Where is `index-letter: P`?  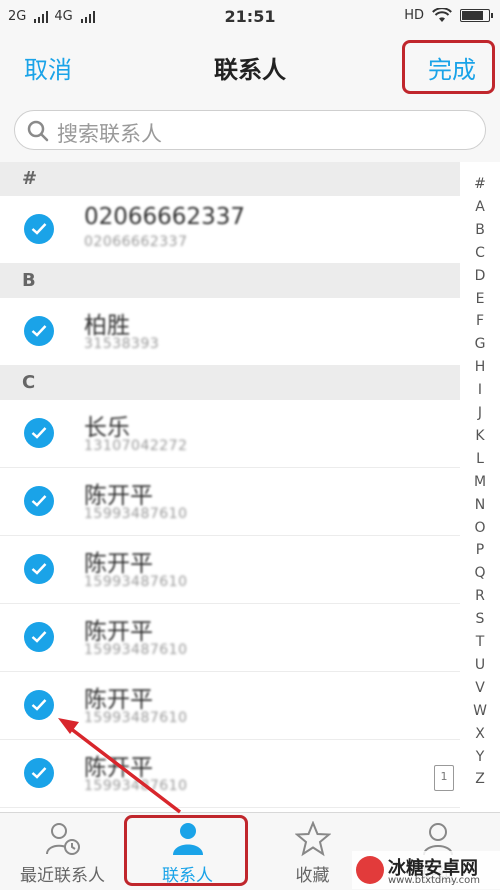
index-letter: P is located at coordinates (480, 550).